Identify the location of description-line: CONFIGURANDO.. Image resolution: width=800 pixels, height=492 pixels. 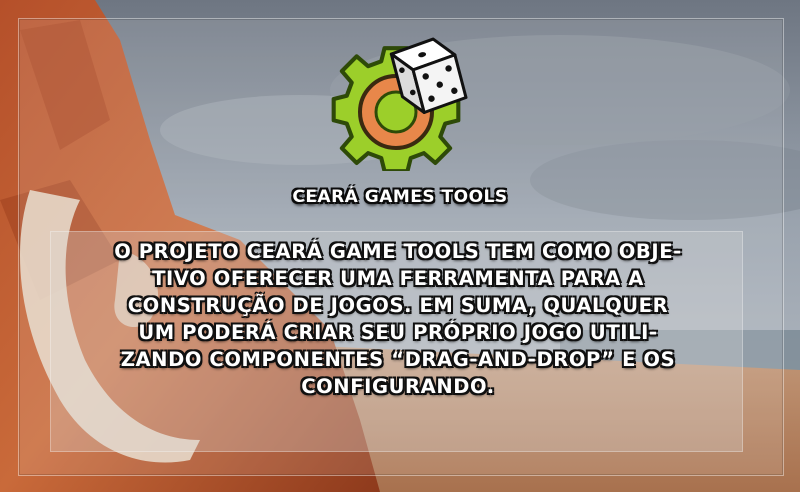
(398, 386).